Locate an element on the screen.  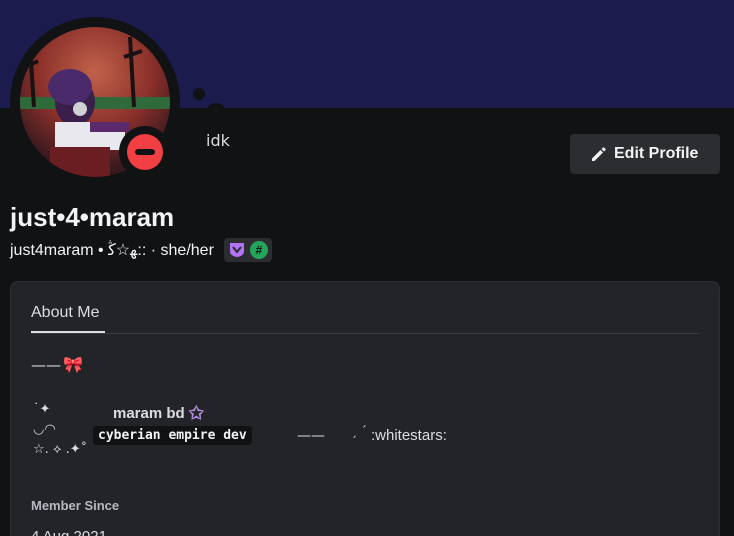
hashtag-badge-text: # is located at coordinates (259, 250).